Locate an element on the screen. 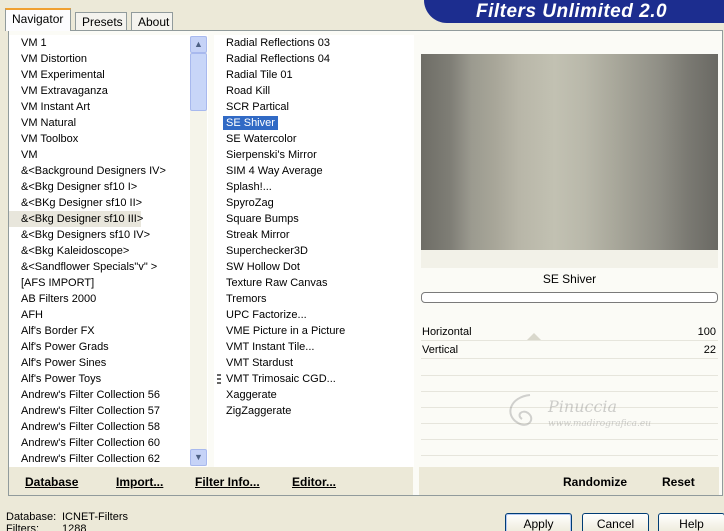  category-item: Andrew's Filter Collection 57 is located at coordinates (108, 411).